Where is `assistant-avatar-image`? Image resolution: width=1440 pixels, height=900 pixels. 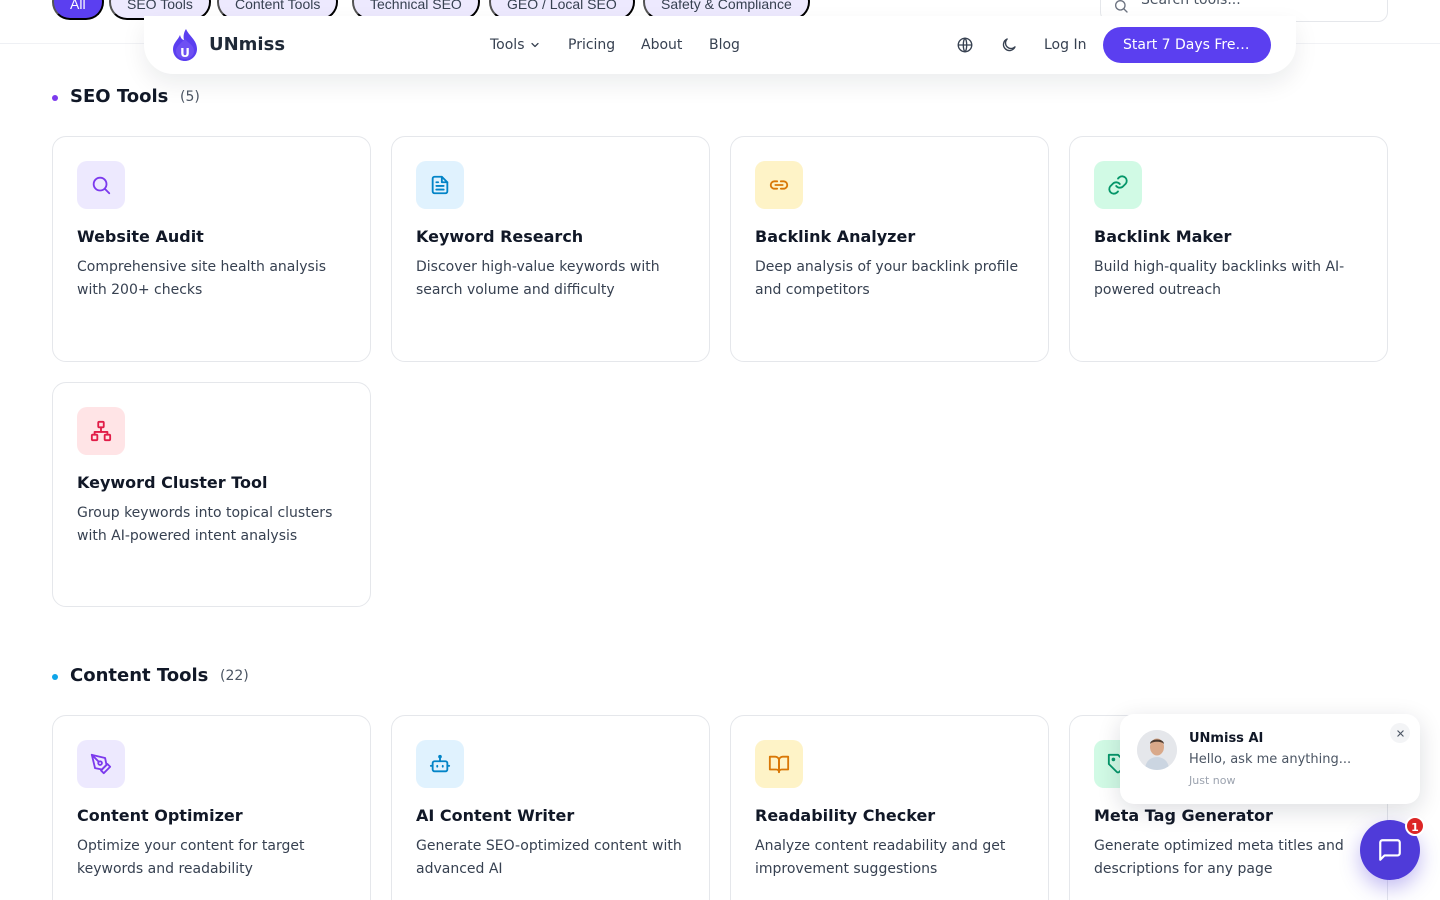
assistant-avatar-image is located at coordinates (1157, 750).